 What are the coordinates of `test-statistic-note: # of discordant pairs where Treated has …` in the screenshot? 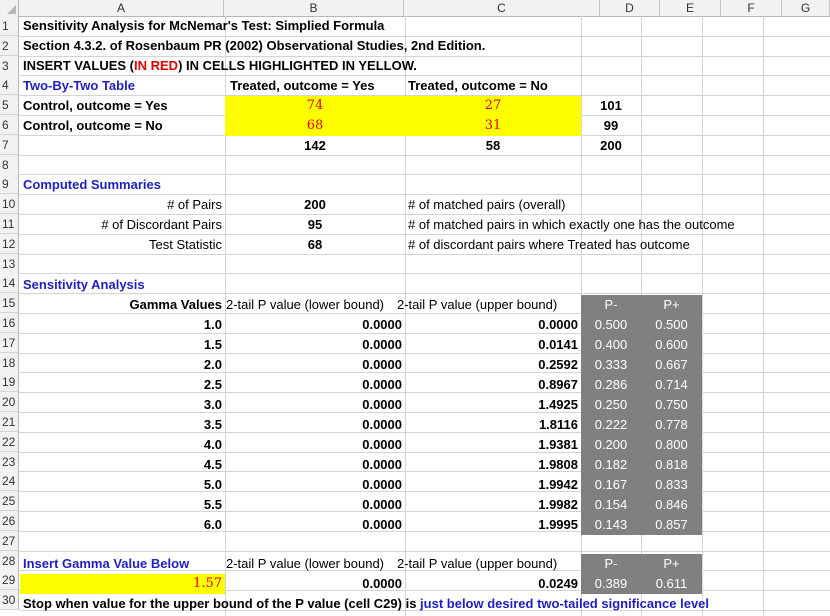 It's located at (615, 245).